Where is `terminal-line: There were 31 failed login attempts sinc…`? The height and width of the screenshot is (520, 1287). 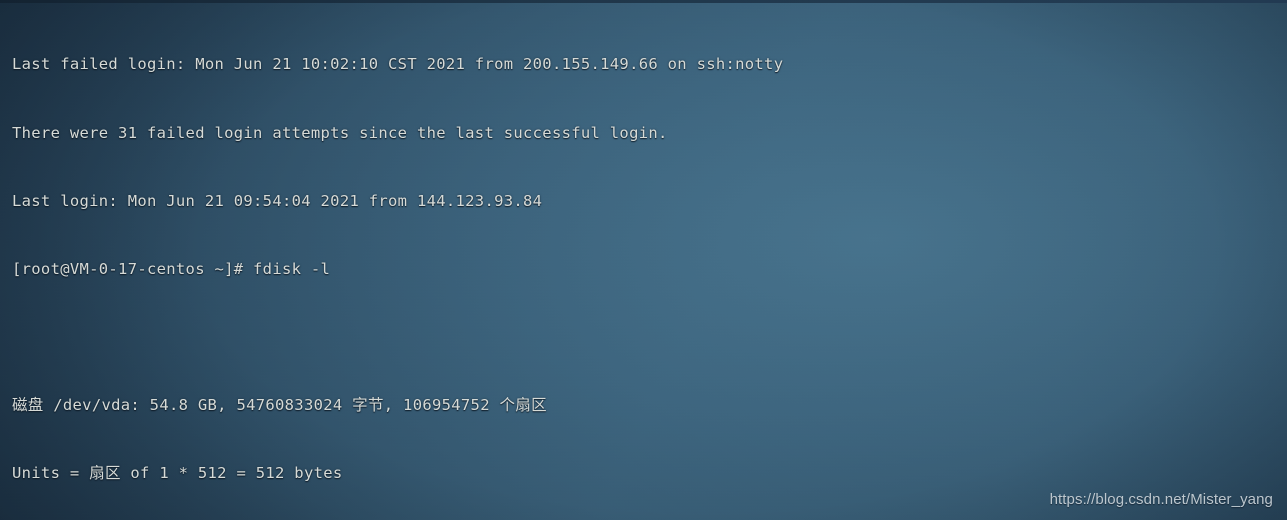
terminal-line: There were 31 failed login attempts sinc… is located at coordinates (340, 132).